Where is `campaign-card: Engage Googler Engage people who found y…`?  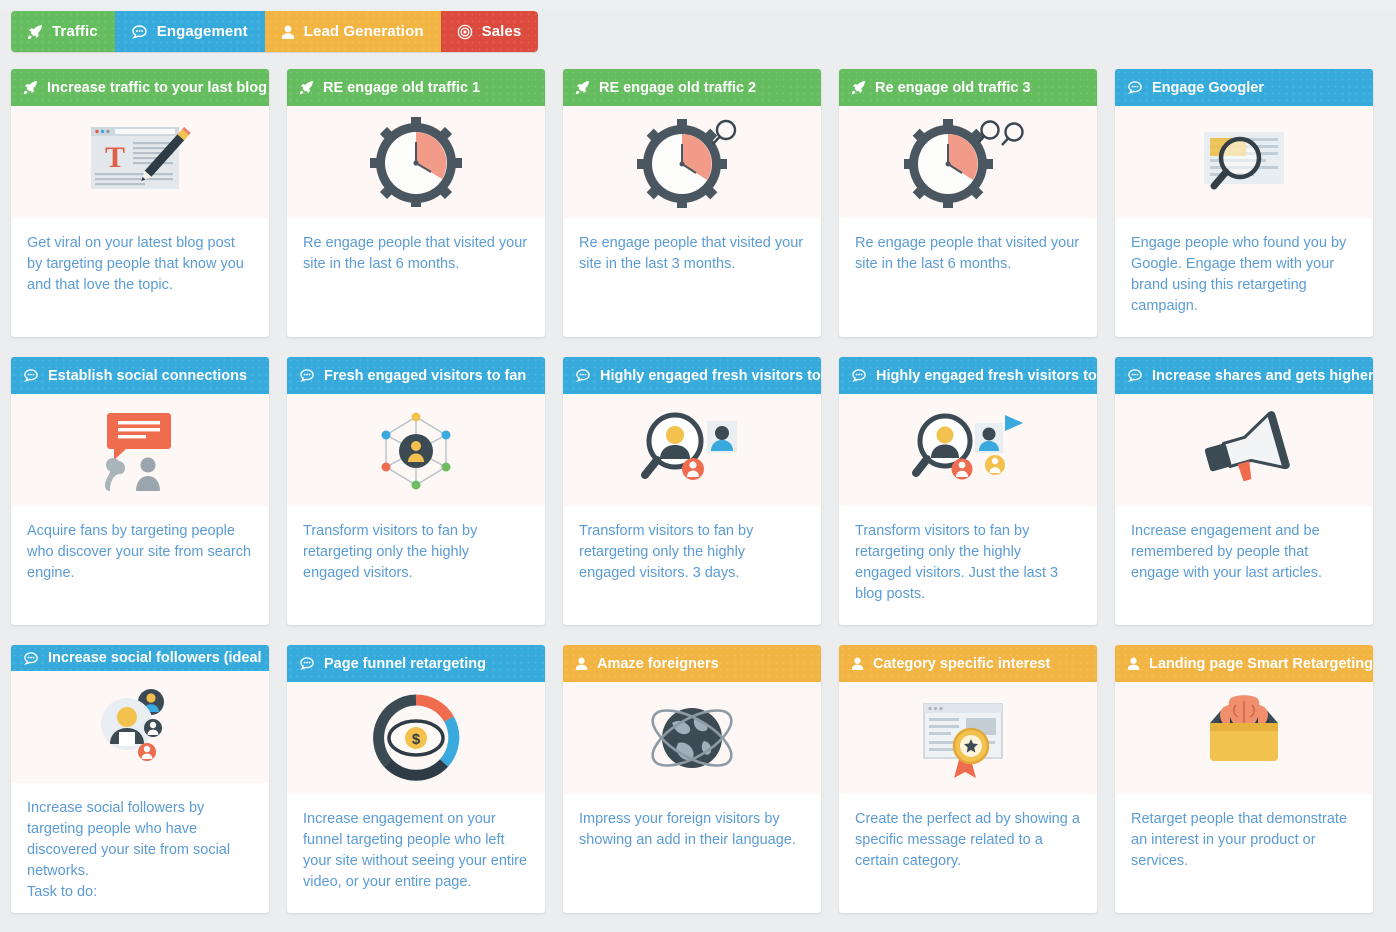
campaign-card: Engage Googler Engage people who found y… is located at coordinates (1244, 203).